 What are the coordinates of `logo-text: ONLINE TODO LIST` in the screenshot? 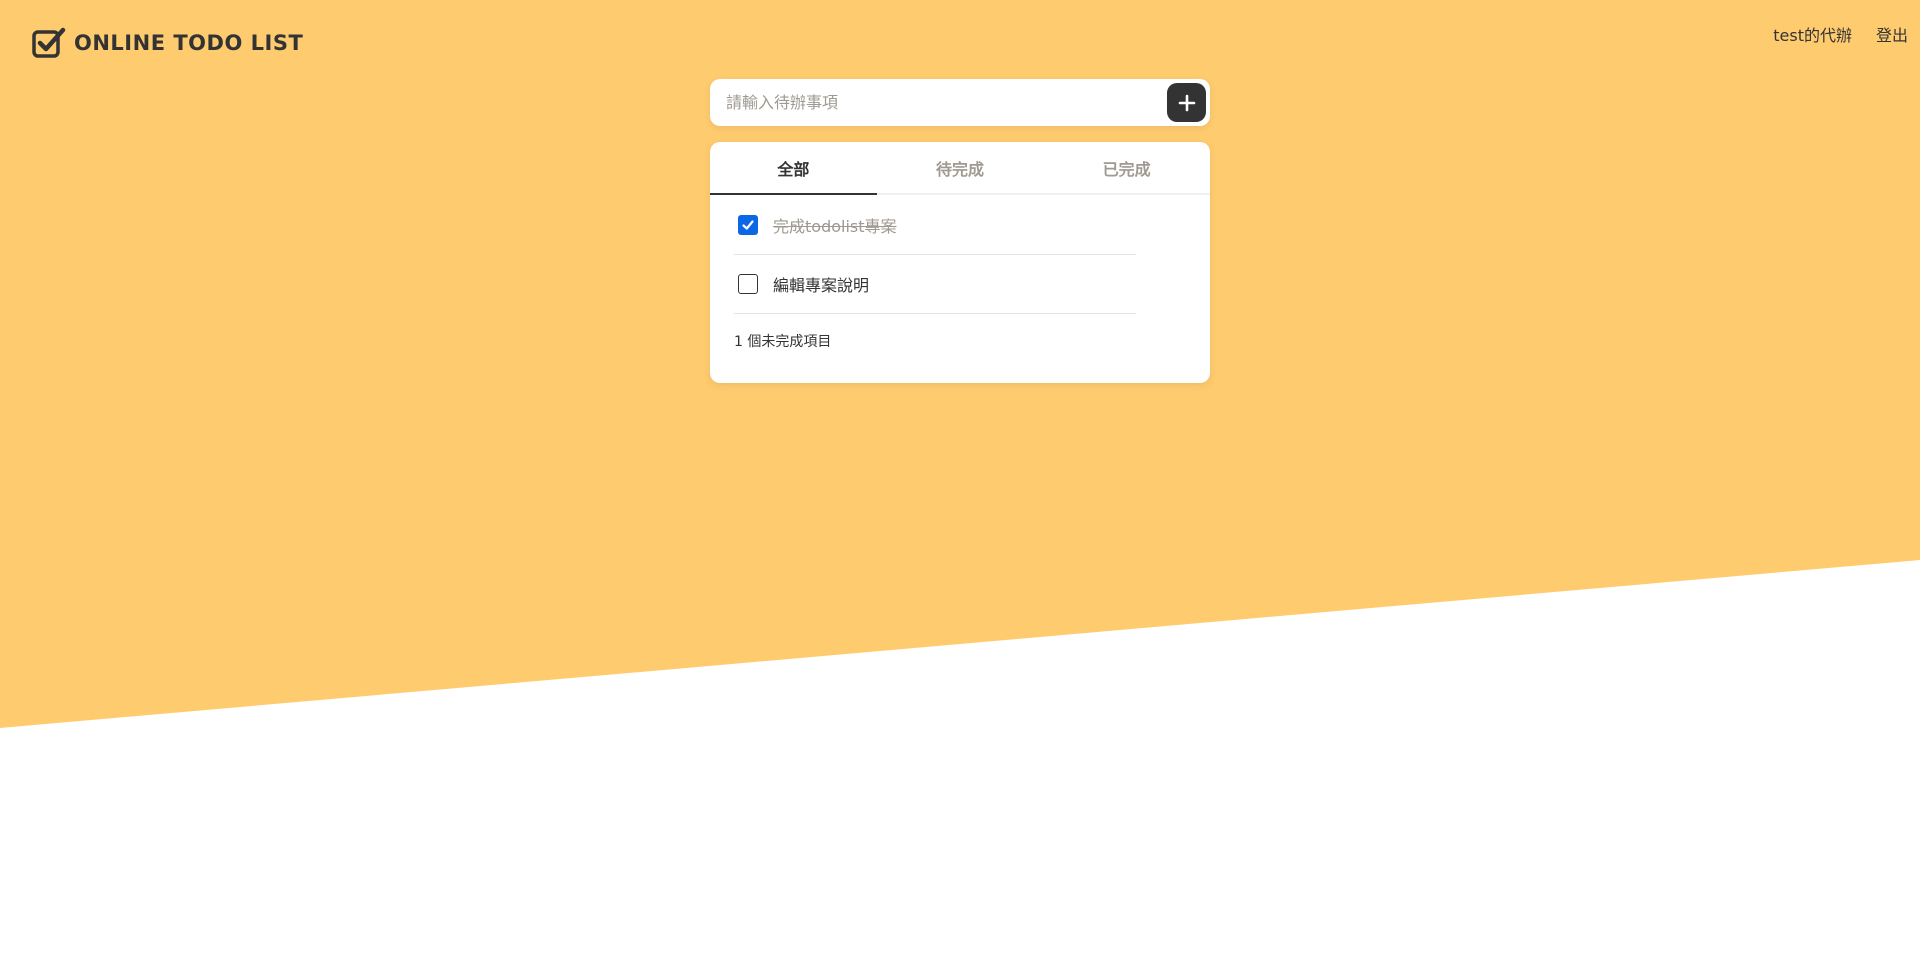 It's located at (189, 43).